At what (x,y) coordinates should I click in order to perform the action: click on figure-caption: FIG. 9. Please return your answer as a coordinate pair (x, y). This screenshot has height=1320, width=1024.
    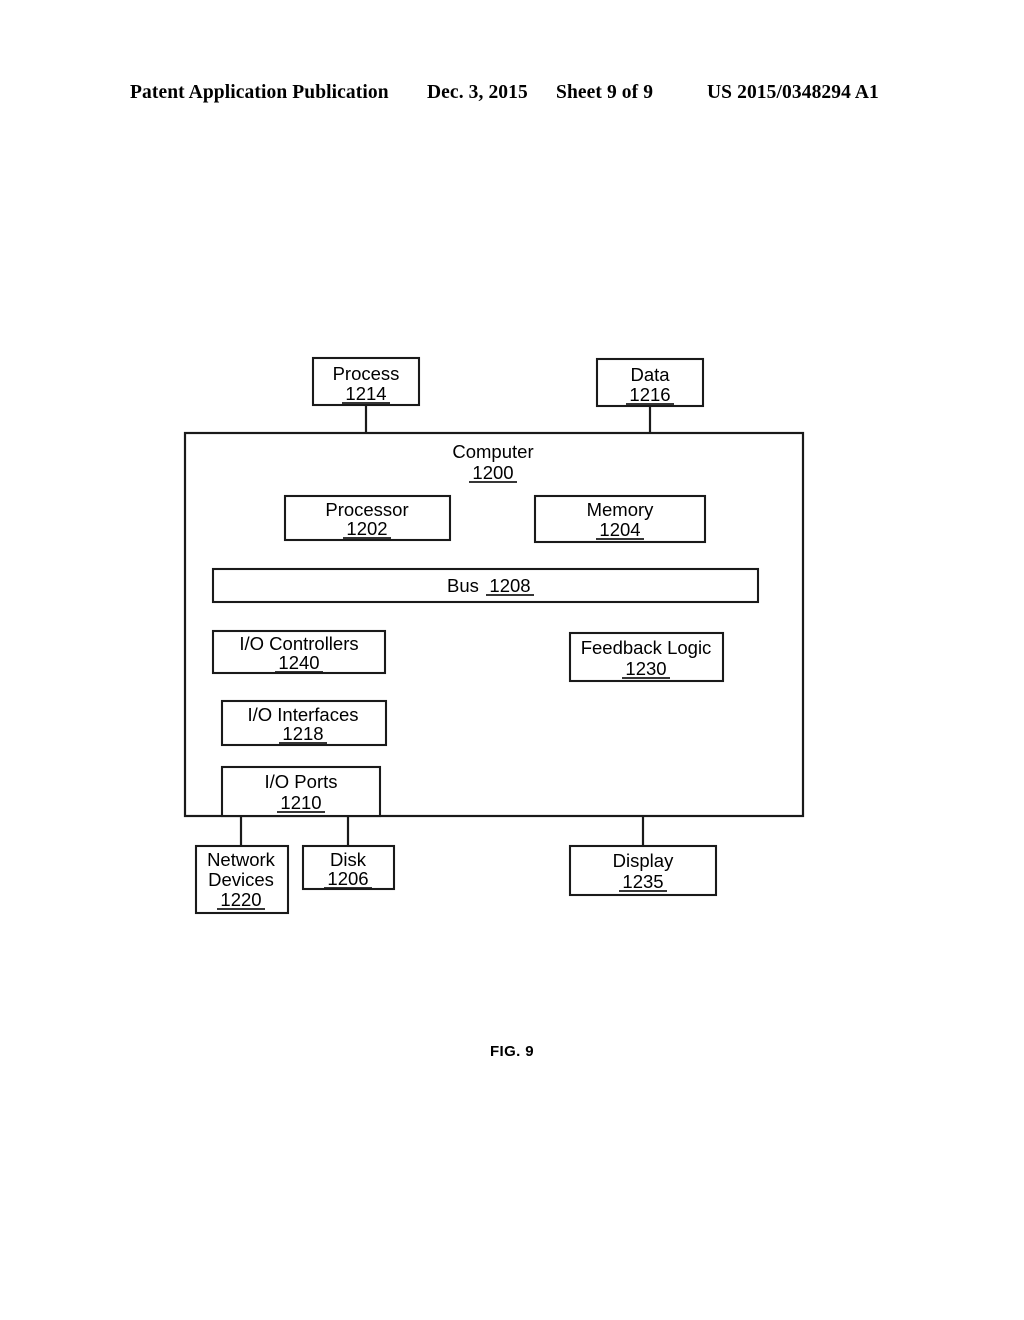
    Looking at the image, I should click on (512, 1051).